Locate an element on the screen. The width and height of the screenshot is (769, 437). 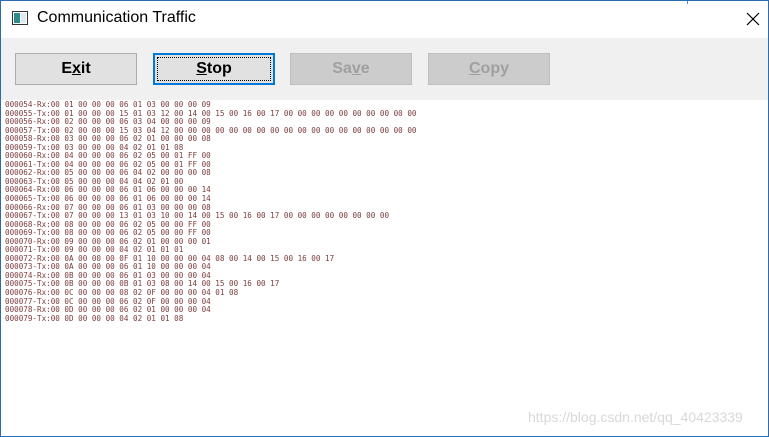
toolbar: Ex it Stop Sa v e Copy is located at coordinates (384, 69).